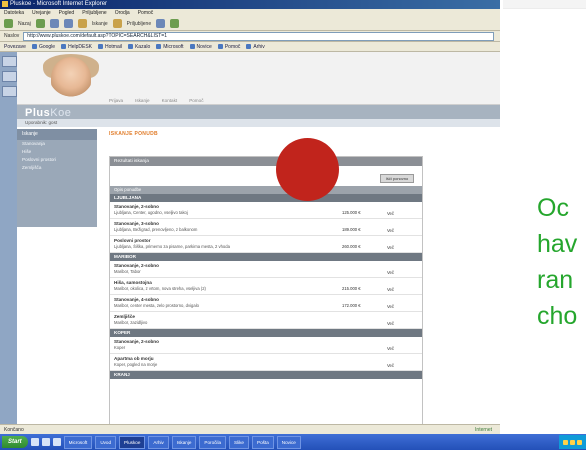 This screenshot has height=450, width=586. I want to click on site-logo: PlusKoe, so click(48, 113).